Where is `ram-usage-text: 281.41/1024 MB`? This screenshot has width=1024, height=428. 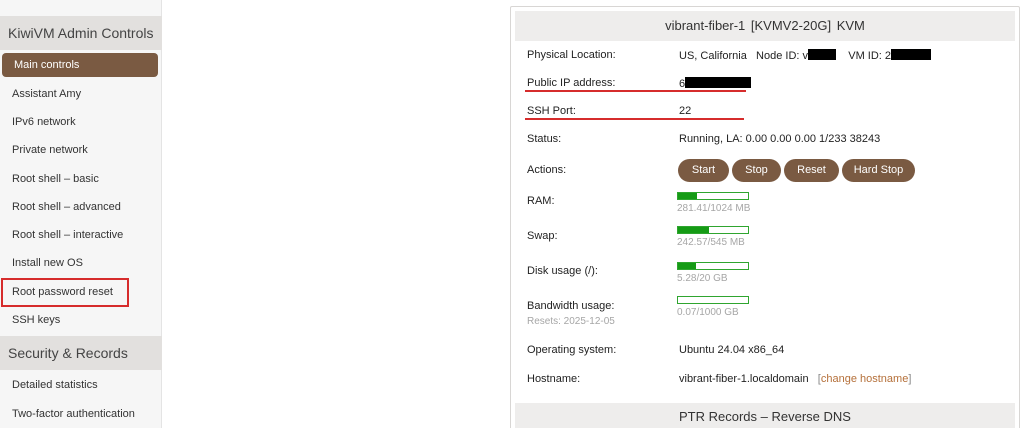 ram-usage-text: 281.41/1024 MB is located at coordinates (714, 208).